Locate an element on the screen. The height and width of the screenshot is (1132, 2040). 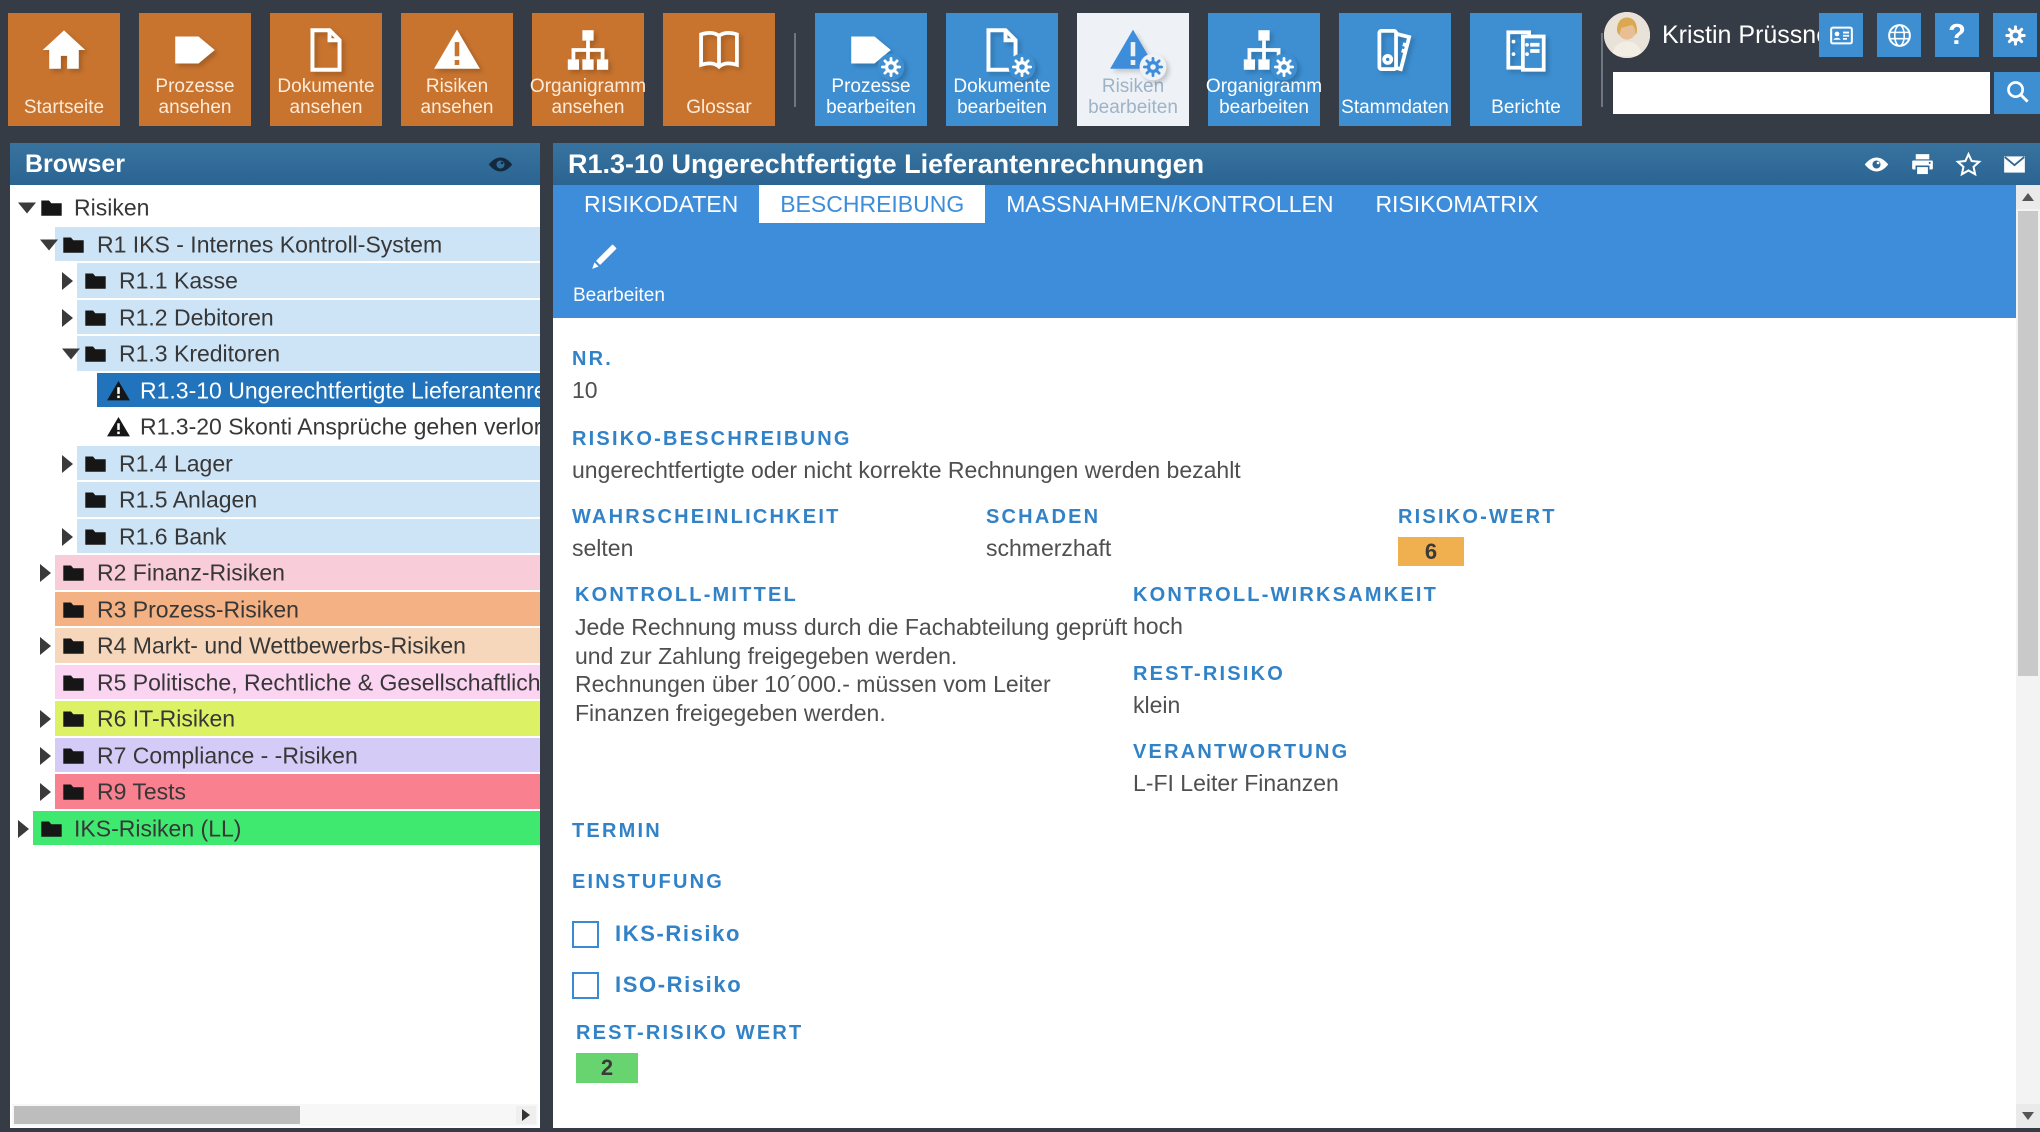
checkbox-row-iso-risiko: ISO-Risiko is located at coordinates (657, 985).